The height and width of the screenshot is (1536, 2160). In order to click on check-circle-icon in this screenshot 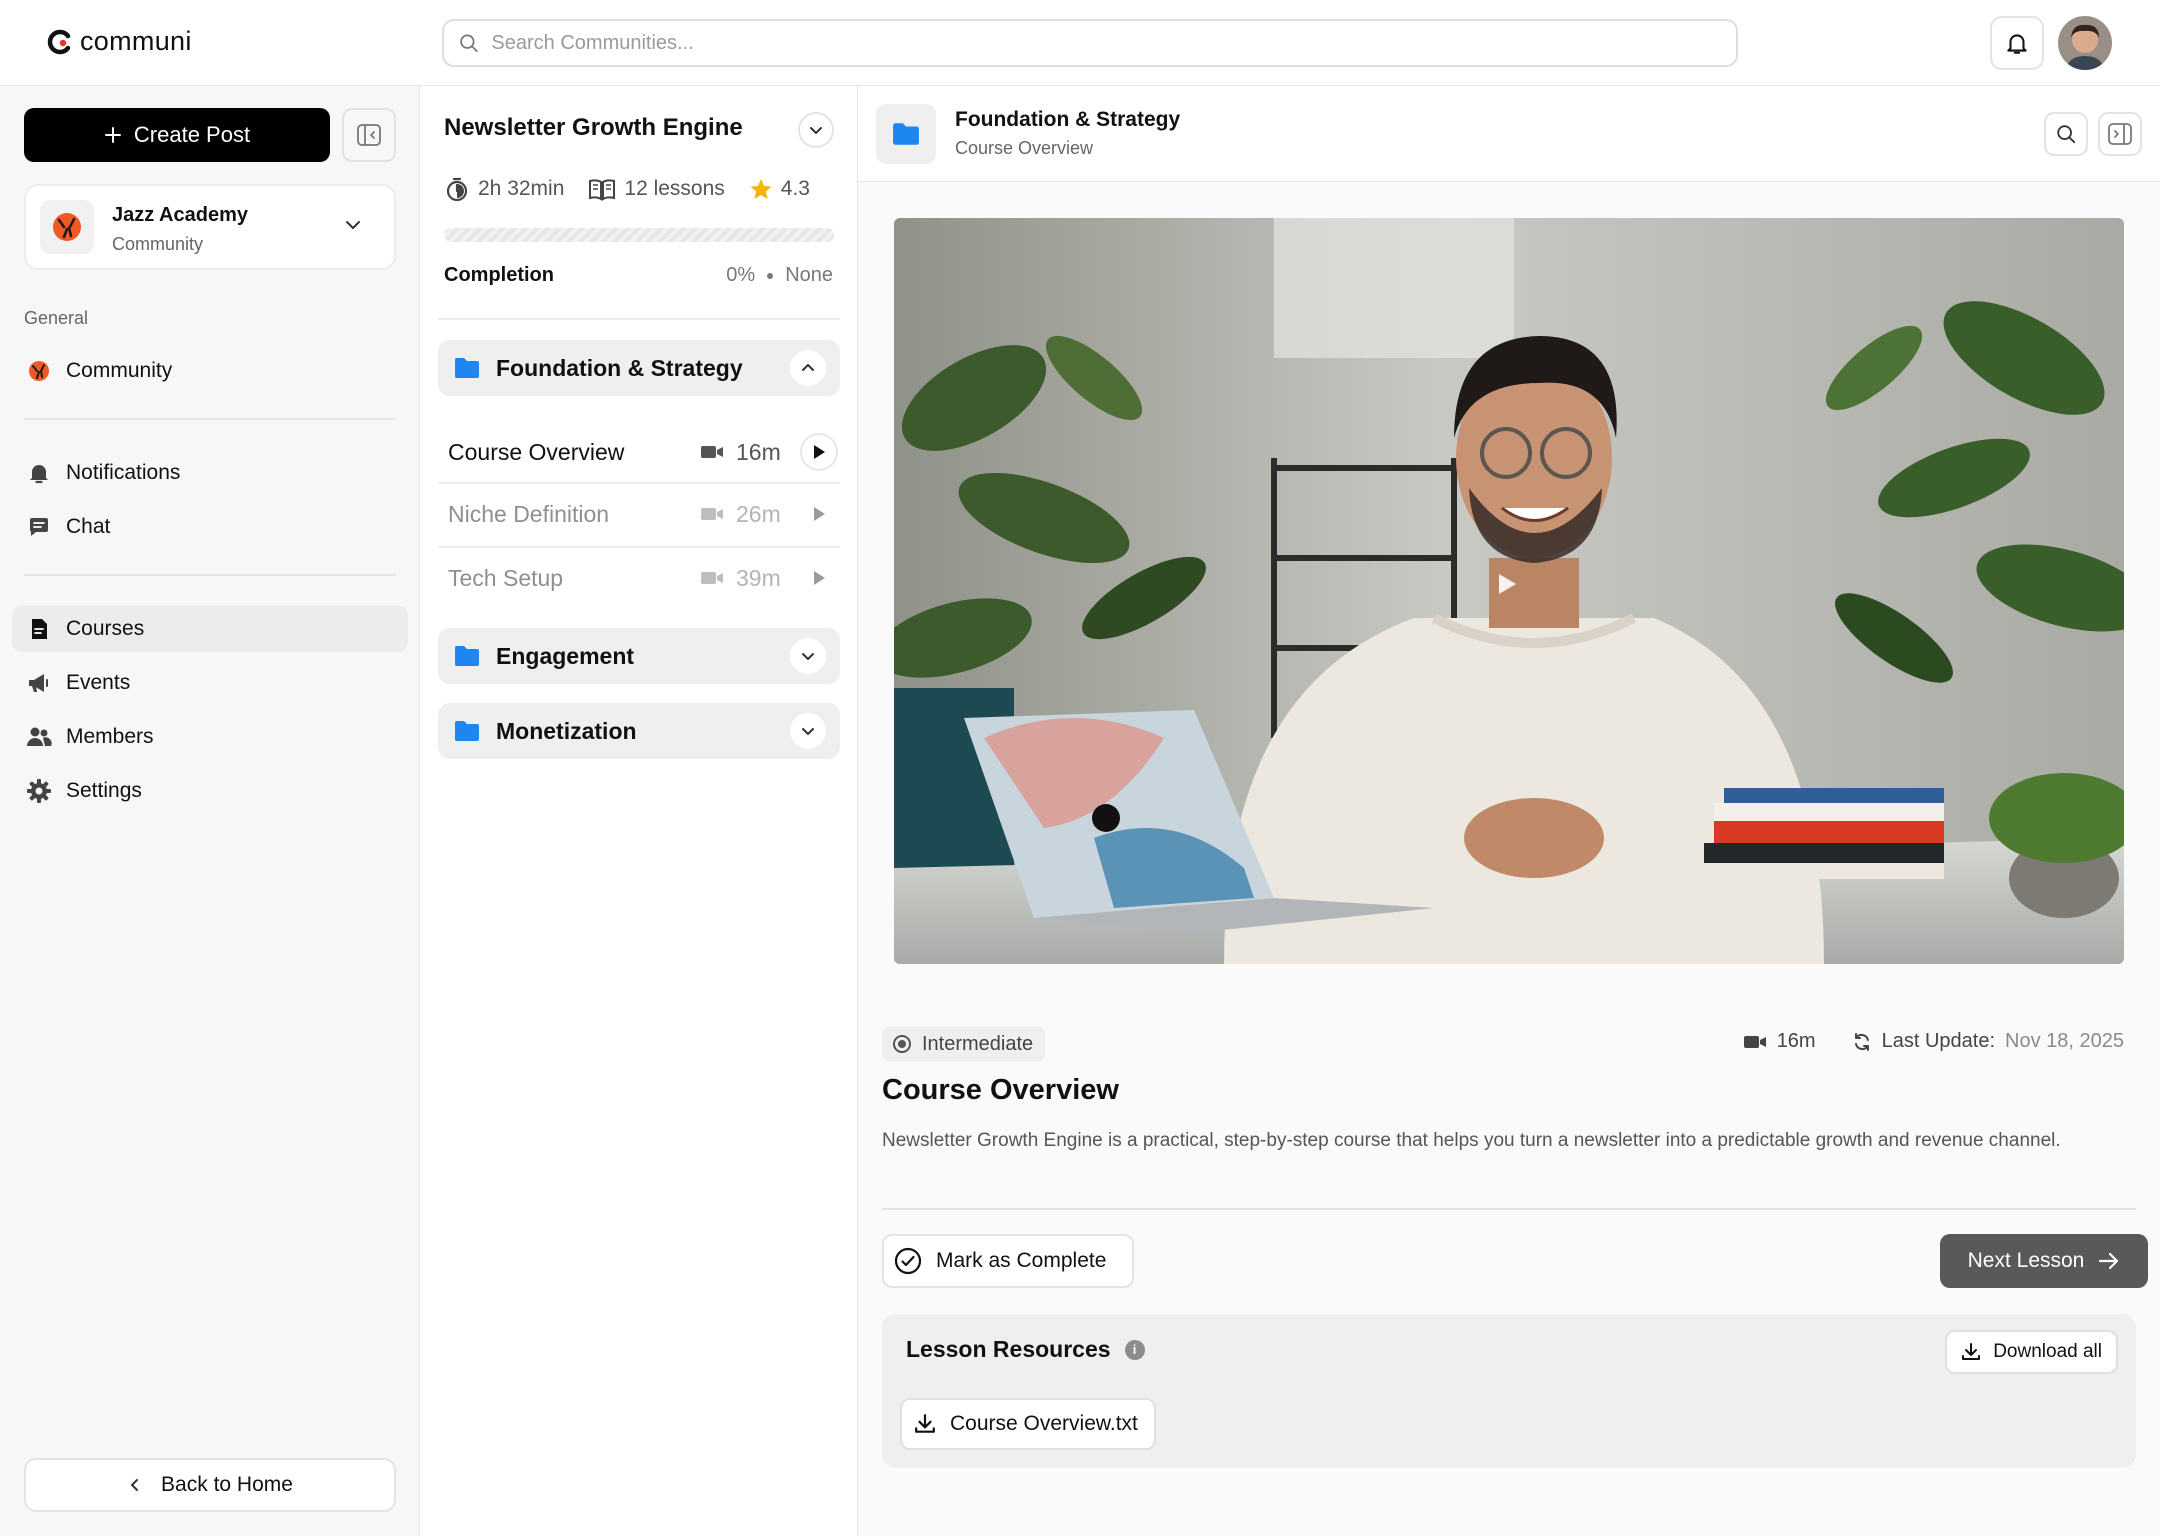, I will do `click(908, 1261)`.